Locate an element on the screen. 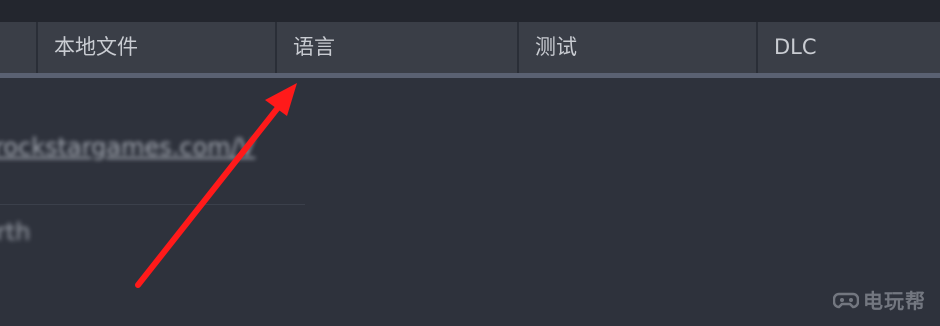 The width and height of the screenshot is (940, 326). tab-local-files: 本地文件 is located at coordinates (156, 47).